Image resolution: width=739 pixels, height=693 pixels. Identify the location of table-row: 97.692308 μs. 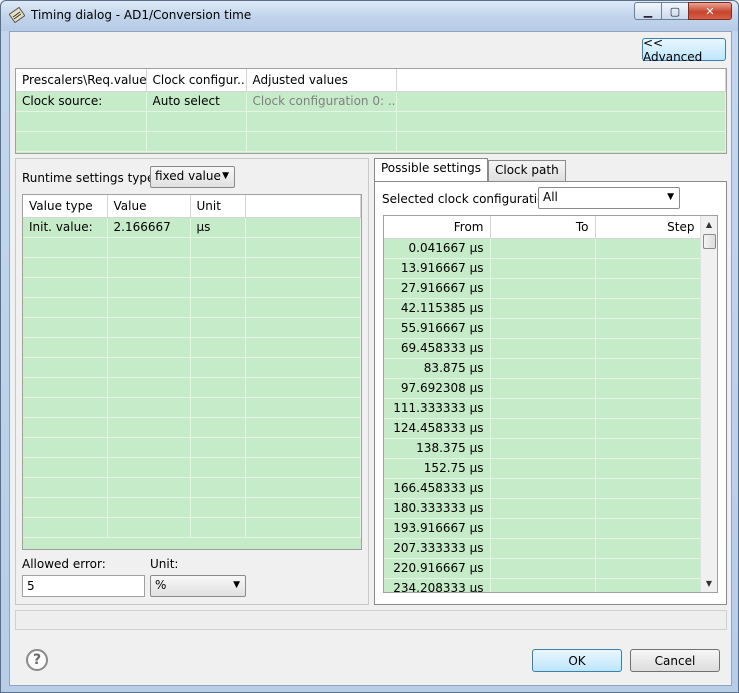
(543, 388).